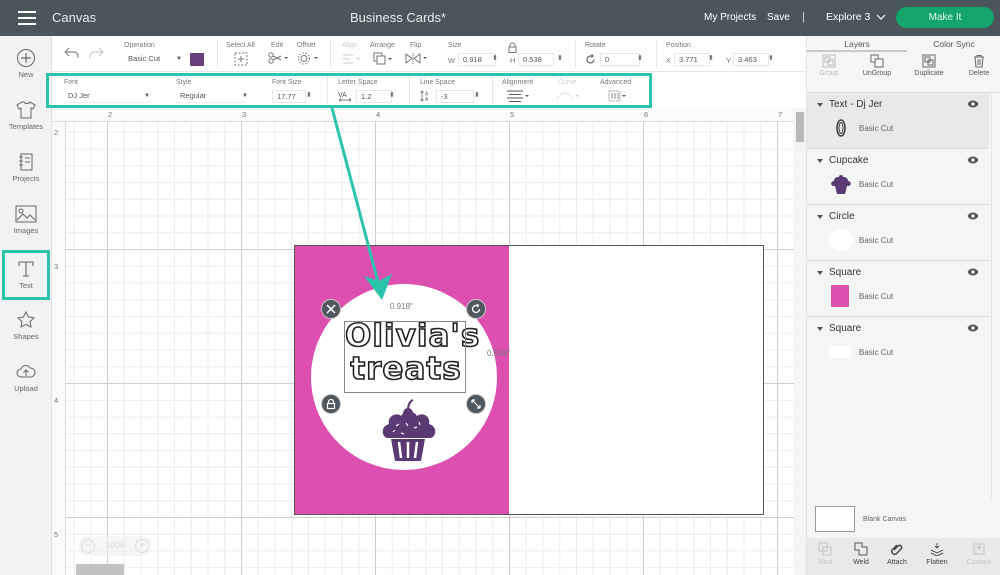 This screenshot has width=1000, height=575. Describe the element at coordinates (692, 59) in the screenshot. I see `x-position-input: 3.771` at that location.